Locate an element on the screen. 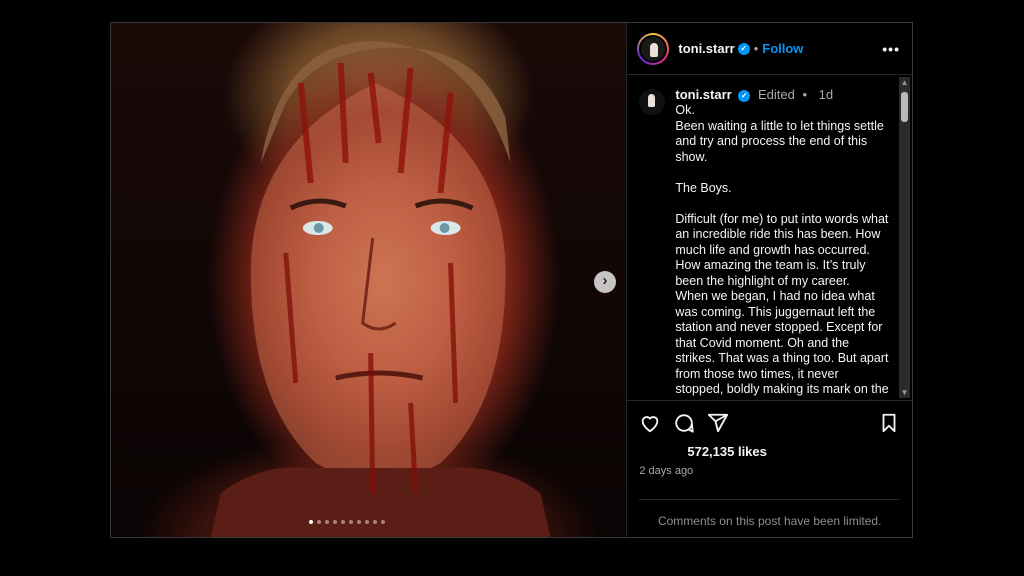 This screenshot has width=1024, height=576. carousel-dots is located at coordinates (347, 522).